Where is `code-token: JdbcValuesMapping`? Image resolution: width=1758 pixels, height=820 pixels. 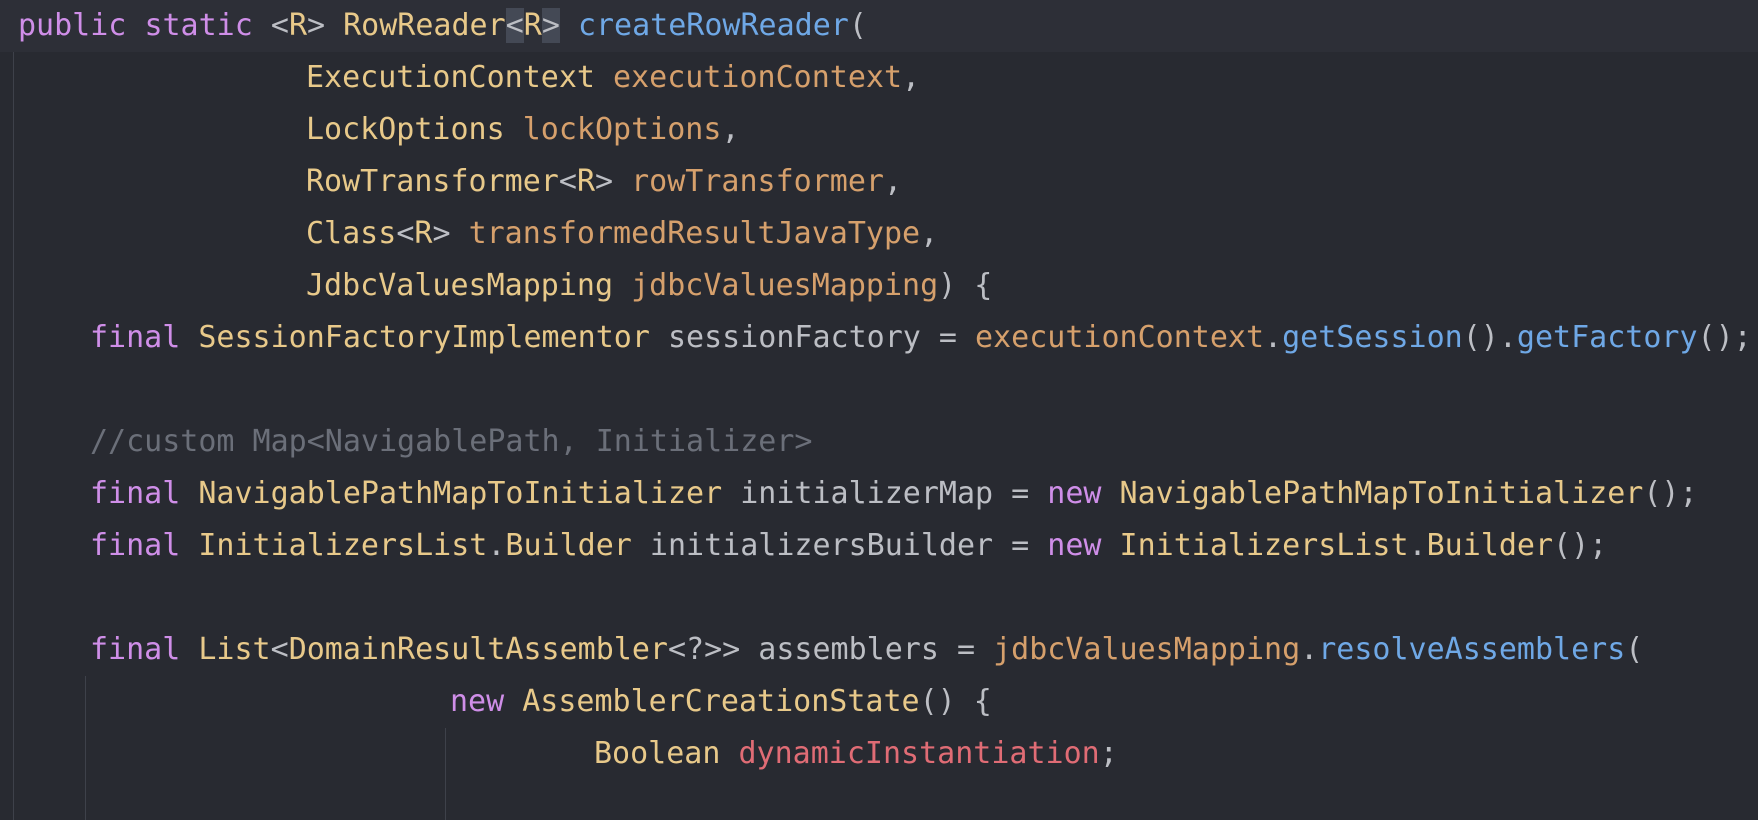 code-token: JdbcValuesMapping is located at coordinates (460, 285).